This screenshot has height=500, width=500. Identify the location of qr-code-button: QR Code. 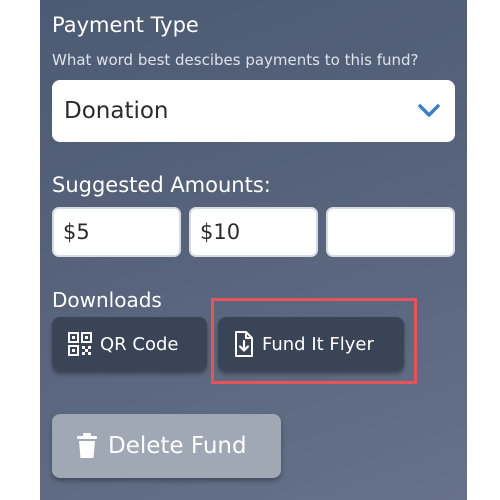
(129, 344).